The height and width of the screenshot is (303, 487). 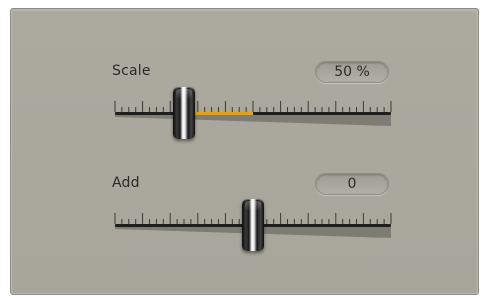 What do you see at coordinates (253, 120) in the screenshot?
I see `slider-wedge` at bounding box center [253, 120].